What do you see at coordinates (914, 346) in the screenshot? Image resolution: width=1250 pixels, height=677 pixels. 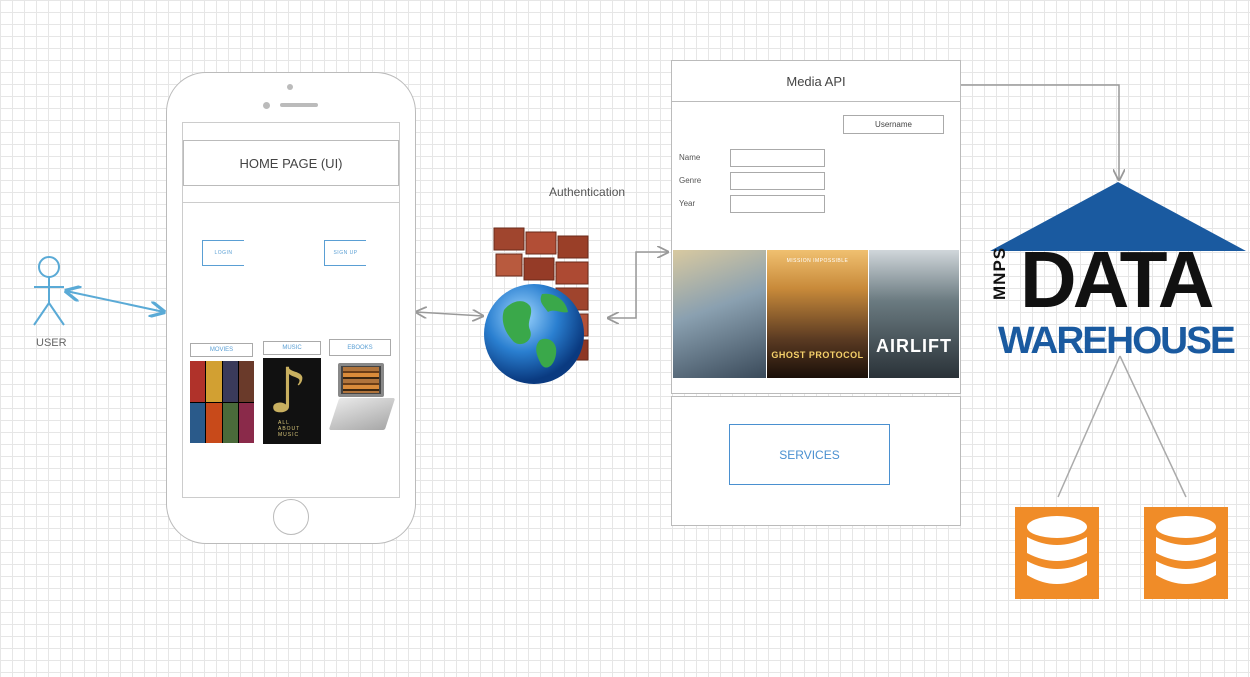 I see `poster-3-title: AIRLIFT` at bounding box center [914, 346].